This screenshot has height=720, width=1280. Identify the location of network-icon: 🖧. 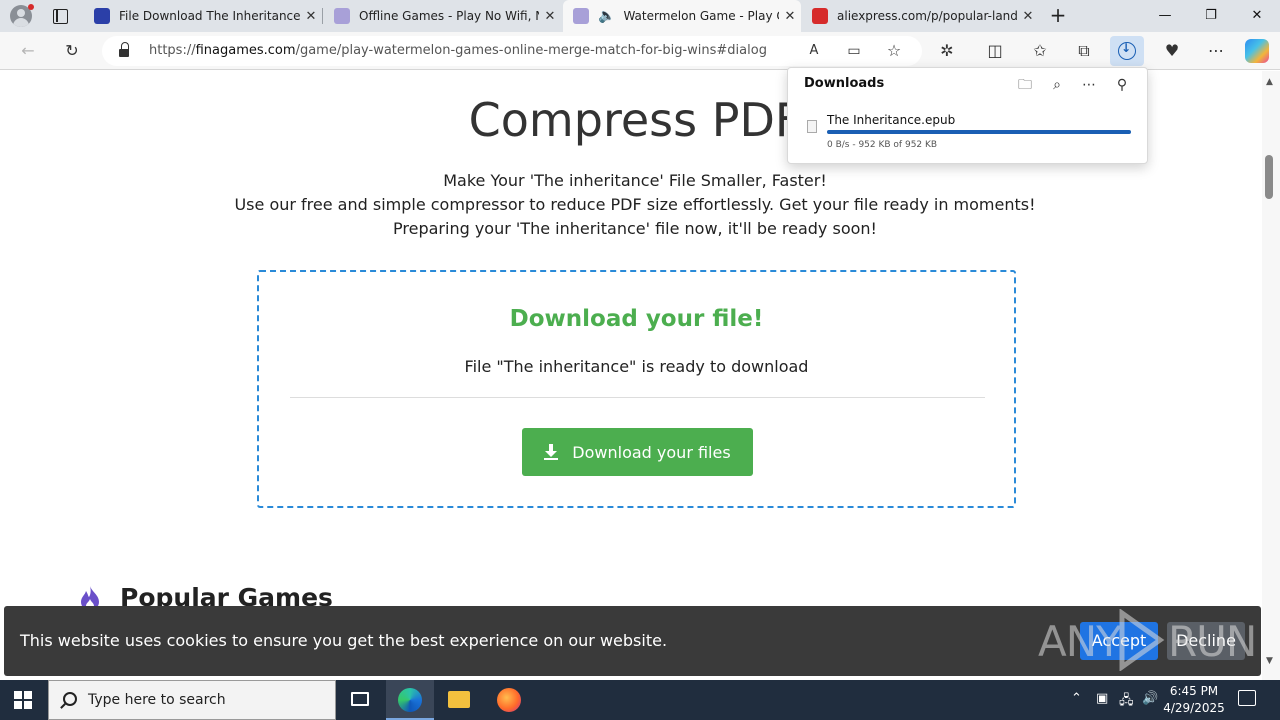
(1126, 702).